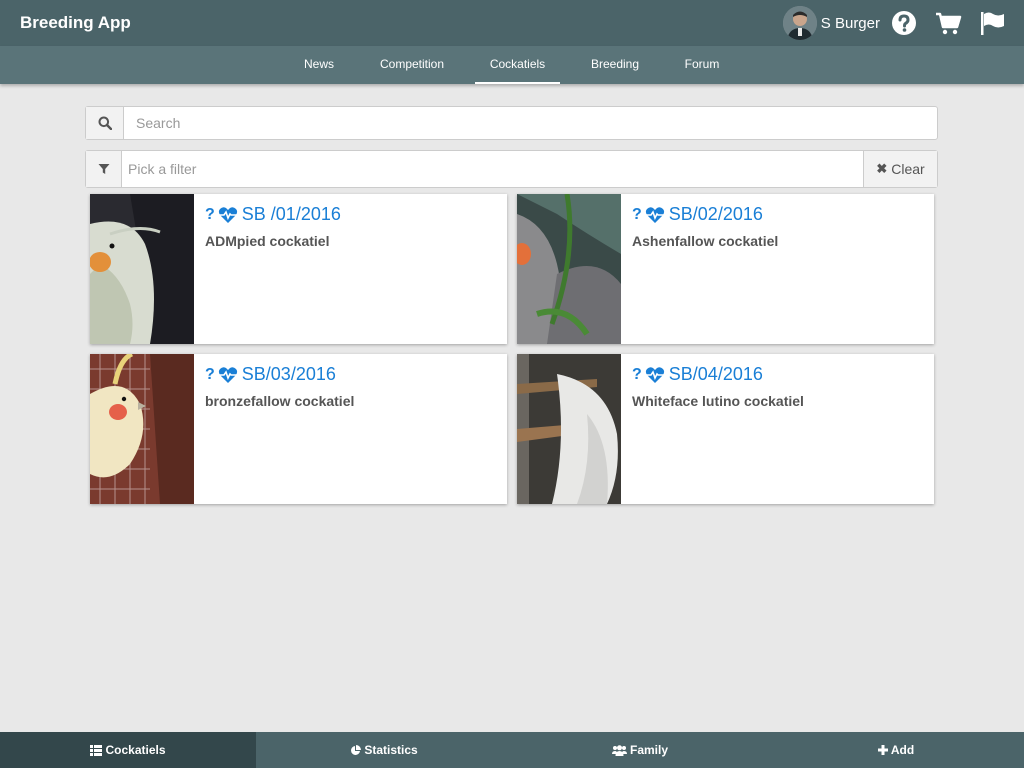 The height and width of the screenshot is (768, 1024). I want to click on cockatiel-card: ? SB/03/2016 bronzefallow cockatiel, so click(298, 429).